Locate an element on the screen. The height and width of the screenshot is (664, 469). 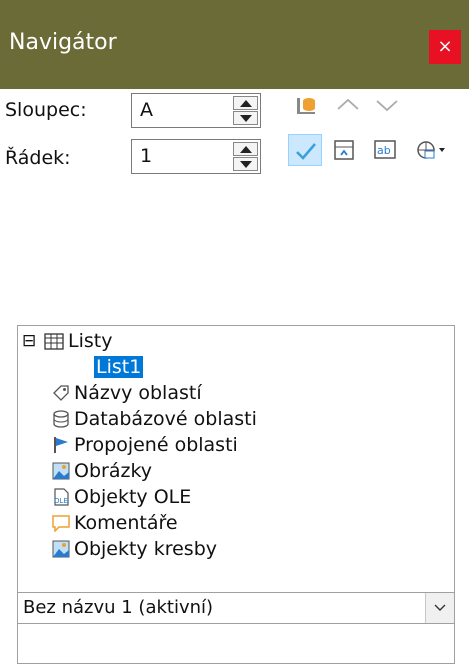
contents-icon: ab is located at coordinates (386, 150).